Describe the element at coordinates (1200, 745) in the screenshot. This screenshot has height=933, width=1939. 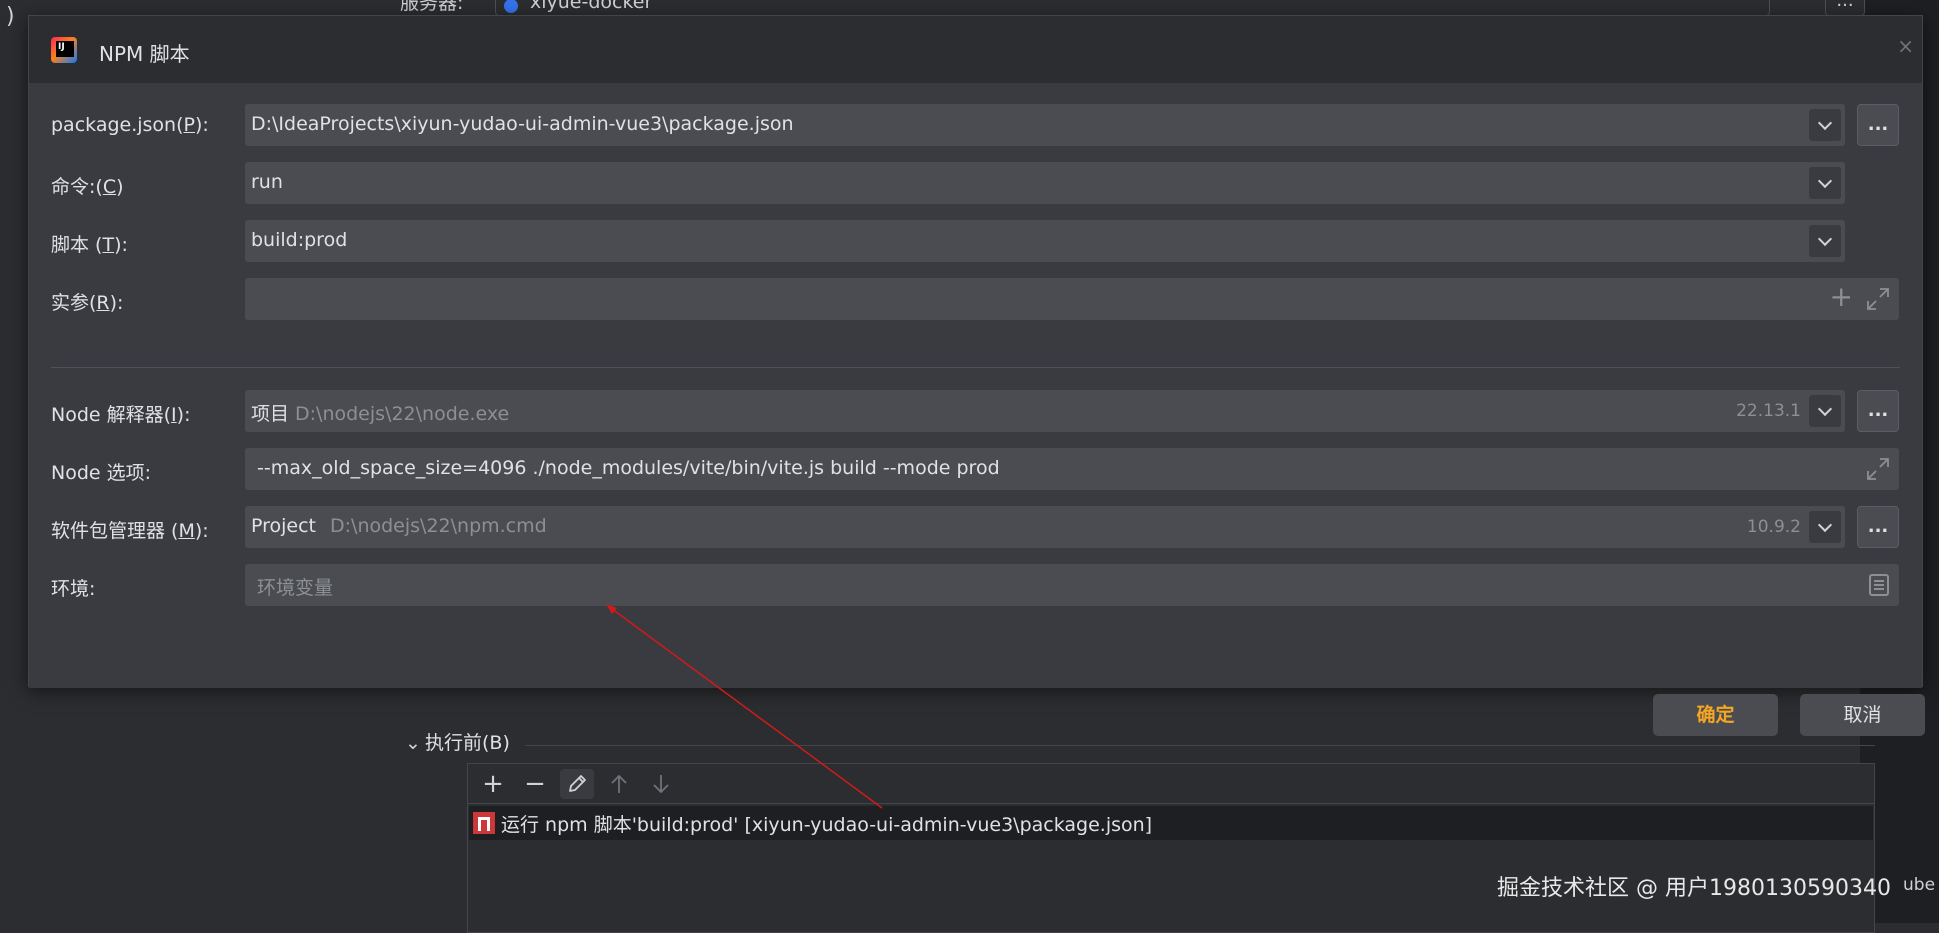
I see `section-divider` at that location.